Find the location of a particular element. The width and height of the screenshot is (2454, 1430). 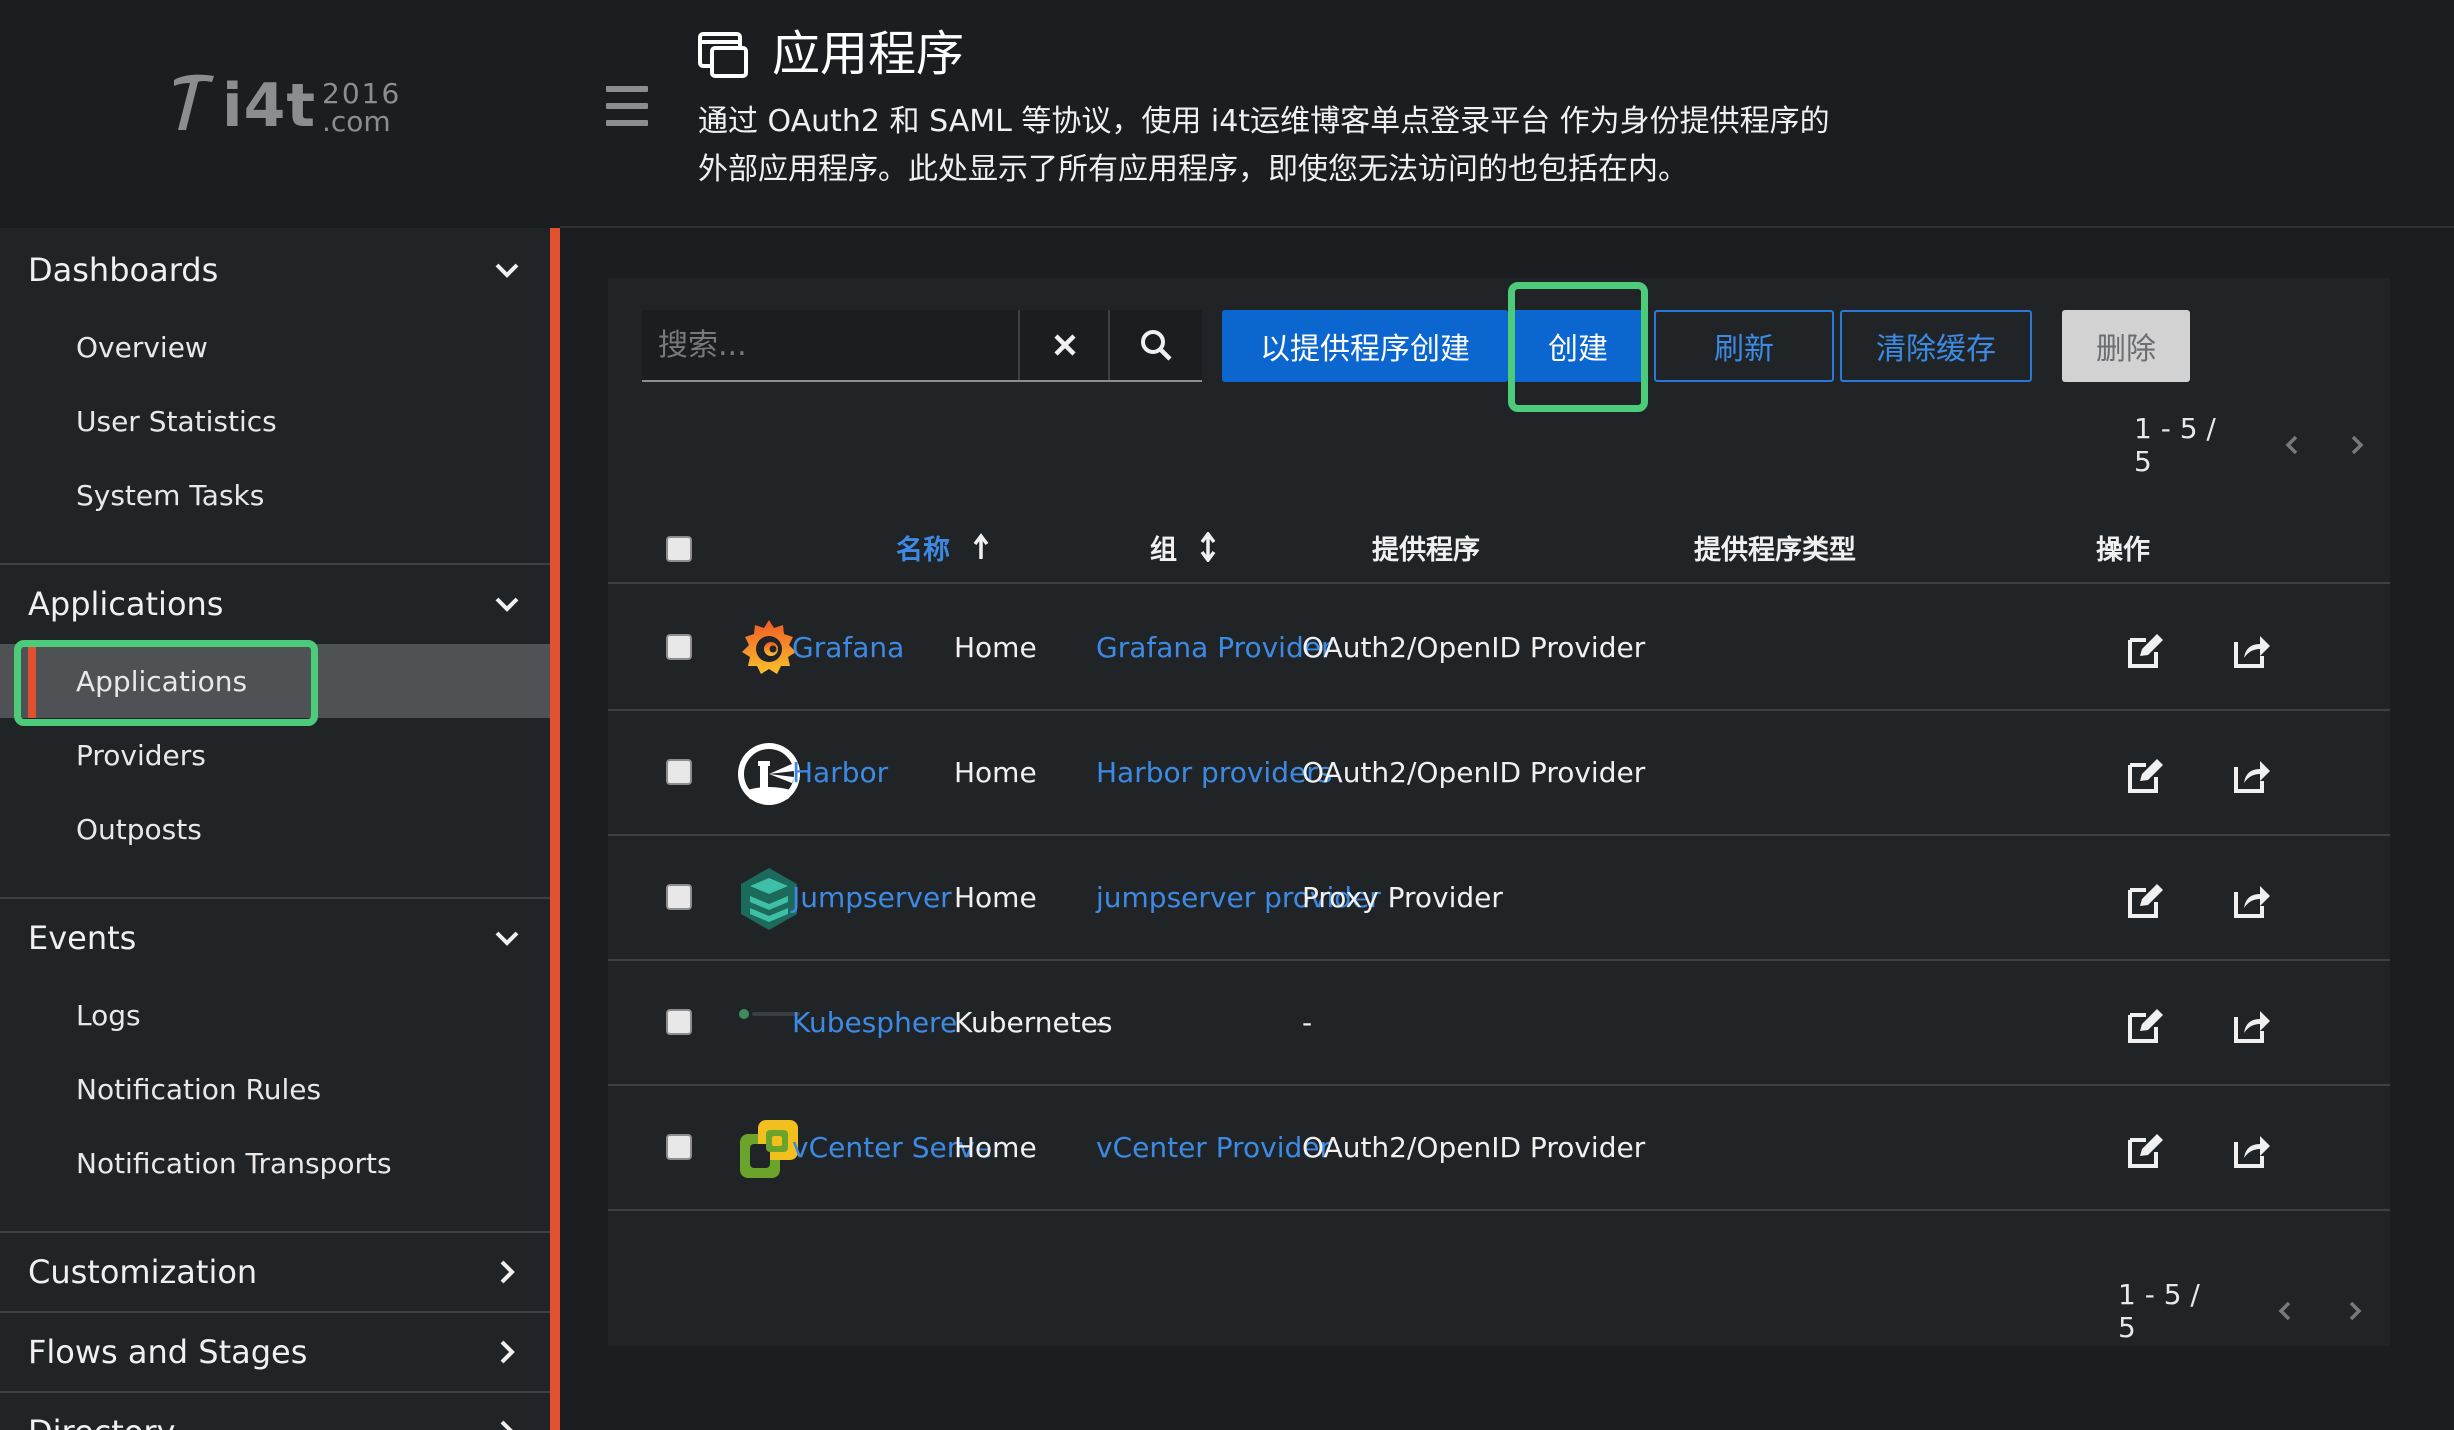

nav-section-directory: Directory is located at coordinates (275, 1411).